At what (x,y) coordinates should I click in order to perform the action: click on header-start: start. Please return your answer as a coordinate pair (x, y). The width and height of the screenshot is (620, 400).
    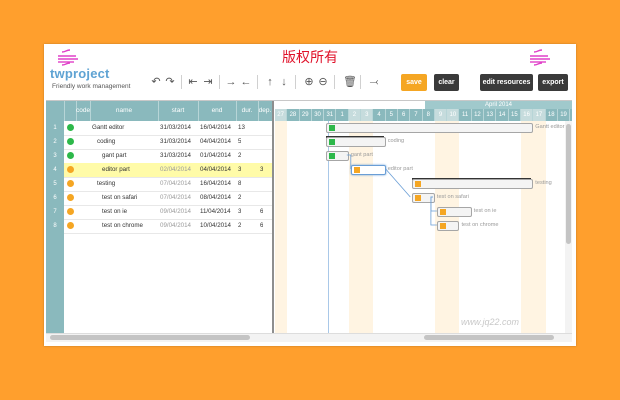
    Looking at the image, I should click on (178, 111).